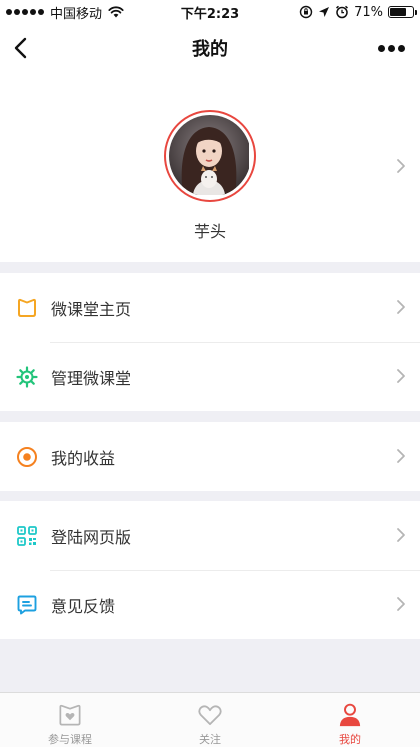  I want to click on carrier-label: 中国移动, so click(76, 14).